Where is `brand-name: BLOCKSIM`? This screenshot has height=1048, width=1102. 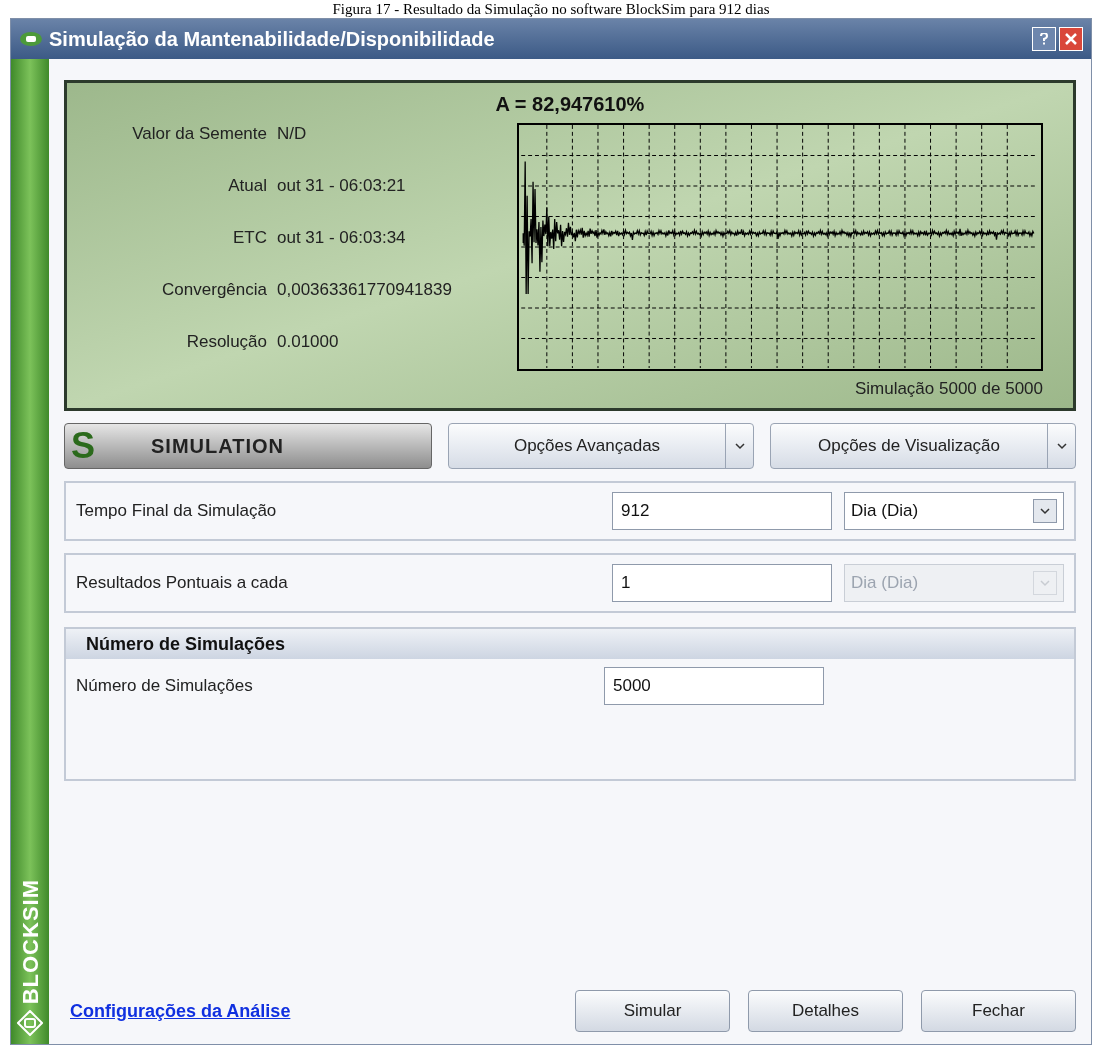 brand-name: BLOCKSIM is located at coordinates (30, 941).